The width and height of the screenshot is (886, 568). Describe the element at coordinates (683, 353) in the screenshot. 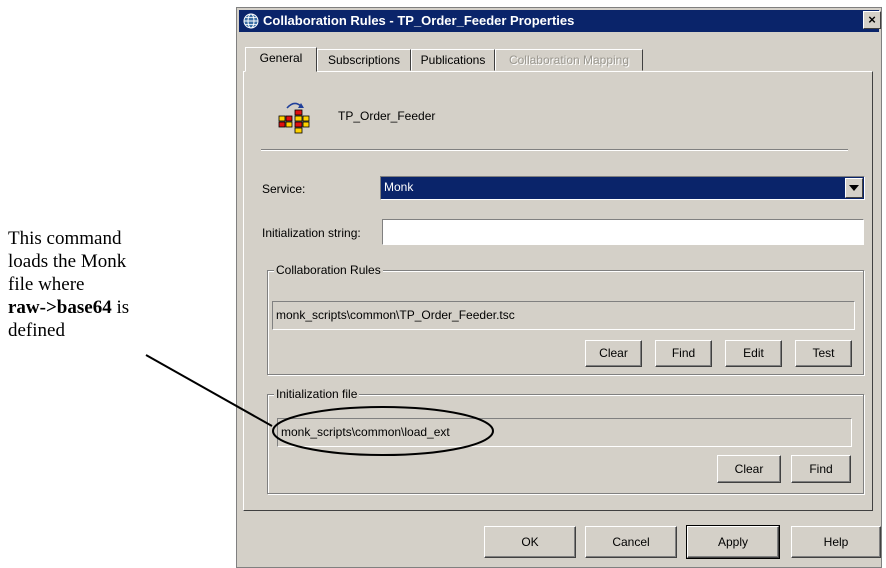

I see `collab-find-button: Find` at that location.